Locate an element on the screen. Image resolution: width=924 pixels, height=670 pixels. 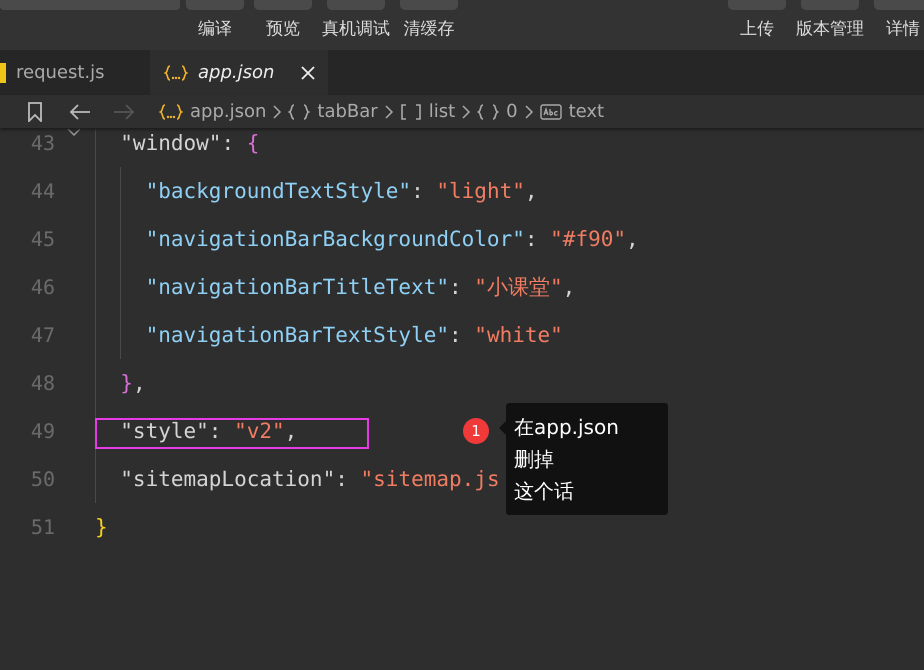
line-number: 48 is located at coordinates (42, 383).